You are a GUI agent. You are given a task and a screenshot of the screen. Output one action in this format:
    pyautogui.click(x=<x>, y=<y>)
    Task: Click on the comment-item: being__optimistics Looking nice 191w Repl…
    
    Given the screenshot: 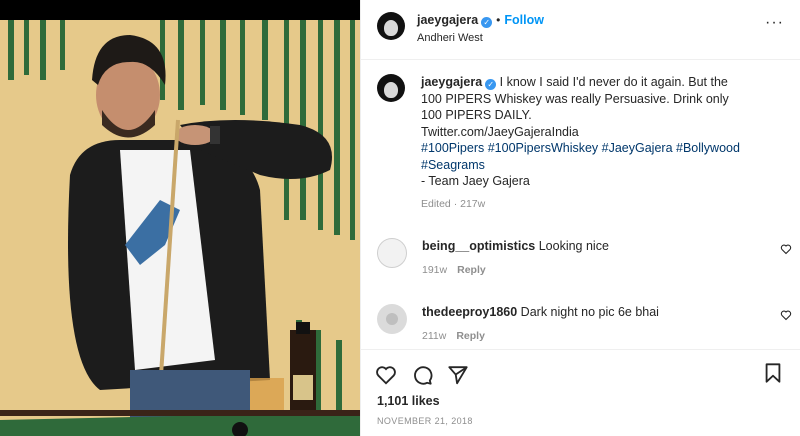 What is the action you would take?
    pyautogui.click(x=584, y=258)
    